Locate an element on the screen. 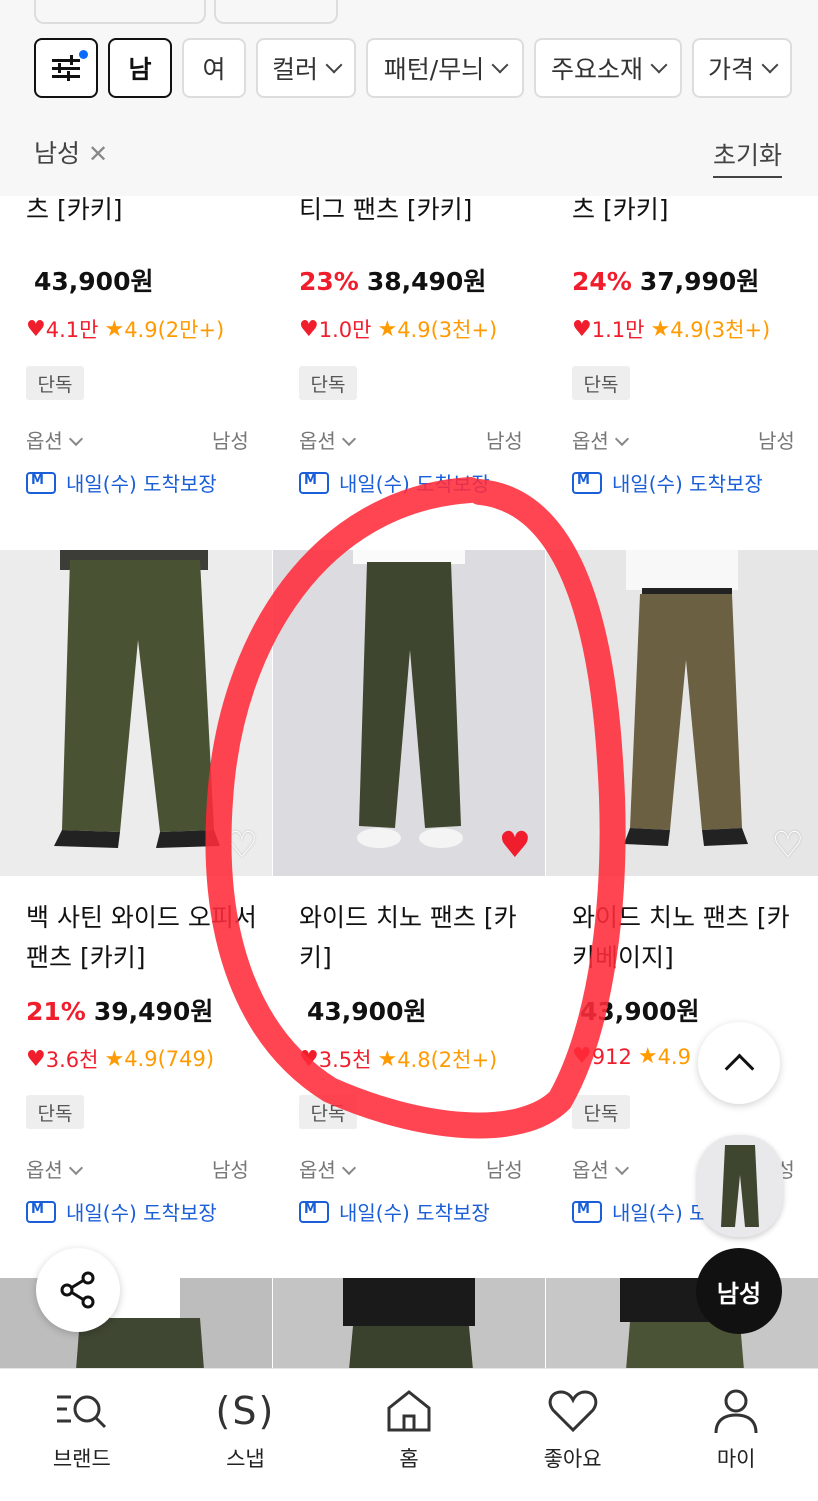 The height and width of the screenshot is (1501, 818). price-value: 39,490원 is located at coordinates (153, 1011).